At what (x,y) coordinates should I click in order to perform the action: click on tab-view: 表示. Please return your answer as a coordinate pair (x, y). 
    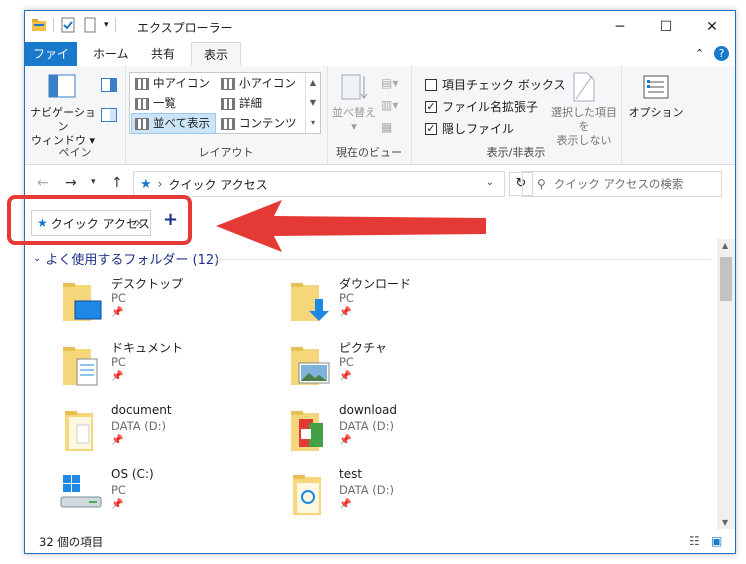
    Looking at the image, I should click on (216, 54).